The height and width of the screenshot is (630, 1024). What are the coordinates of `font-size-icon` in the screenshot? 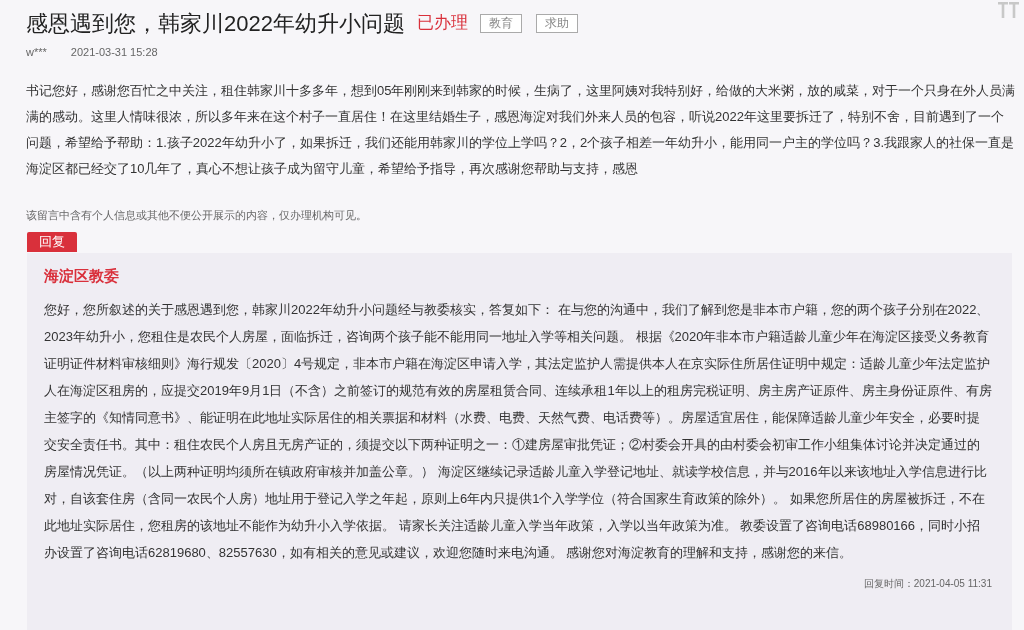 It's located at (1009, 10).